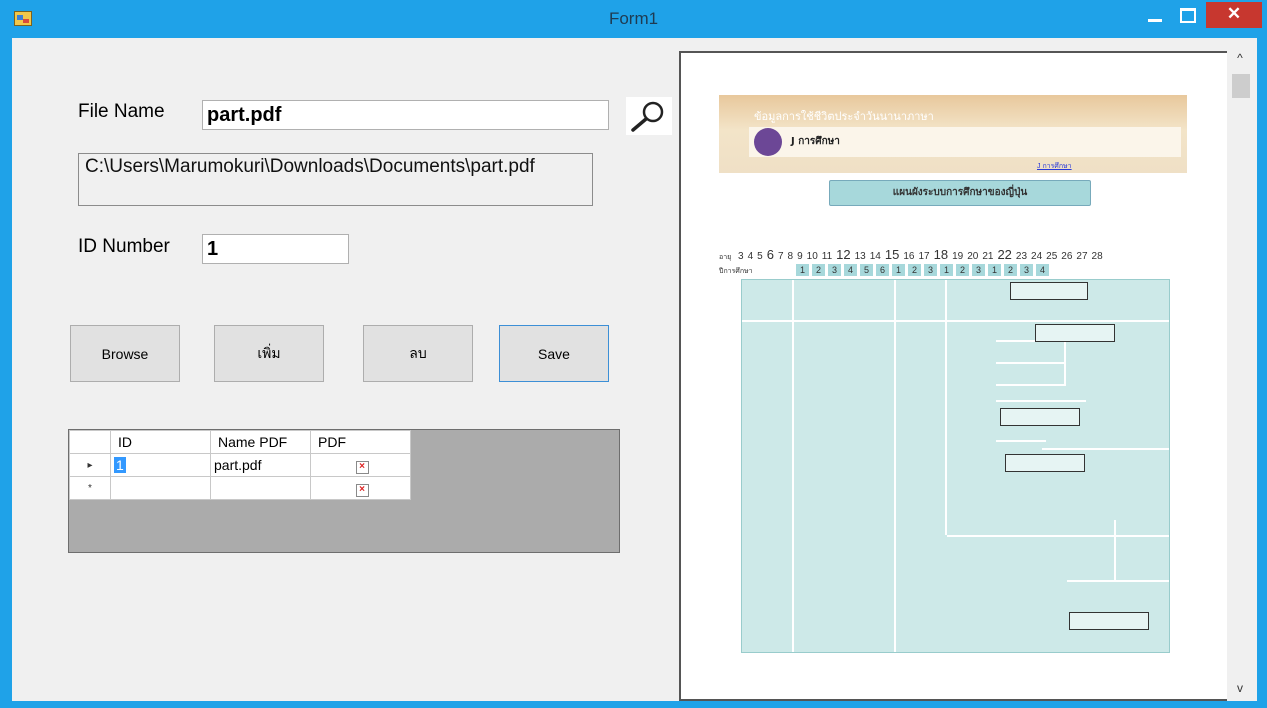  I want to click on age-value: 20, so click(973, 256).